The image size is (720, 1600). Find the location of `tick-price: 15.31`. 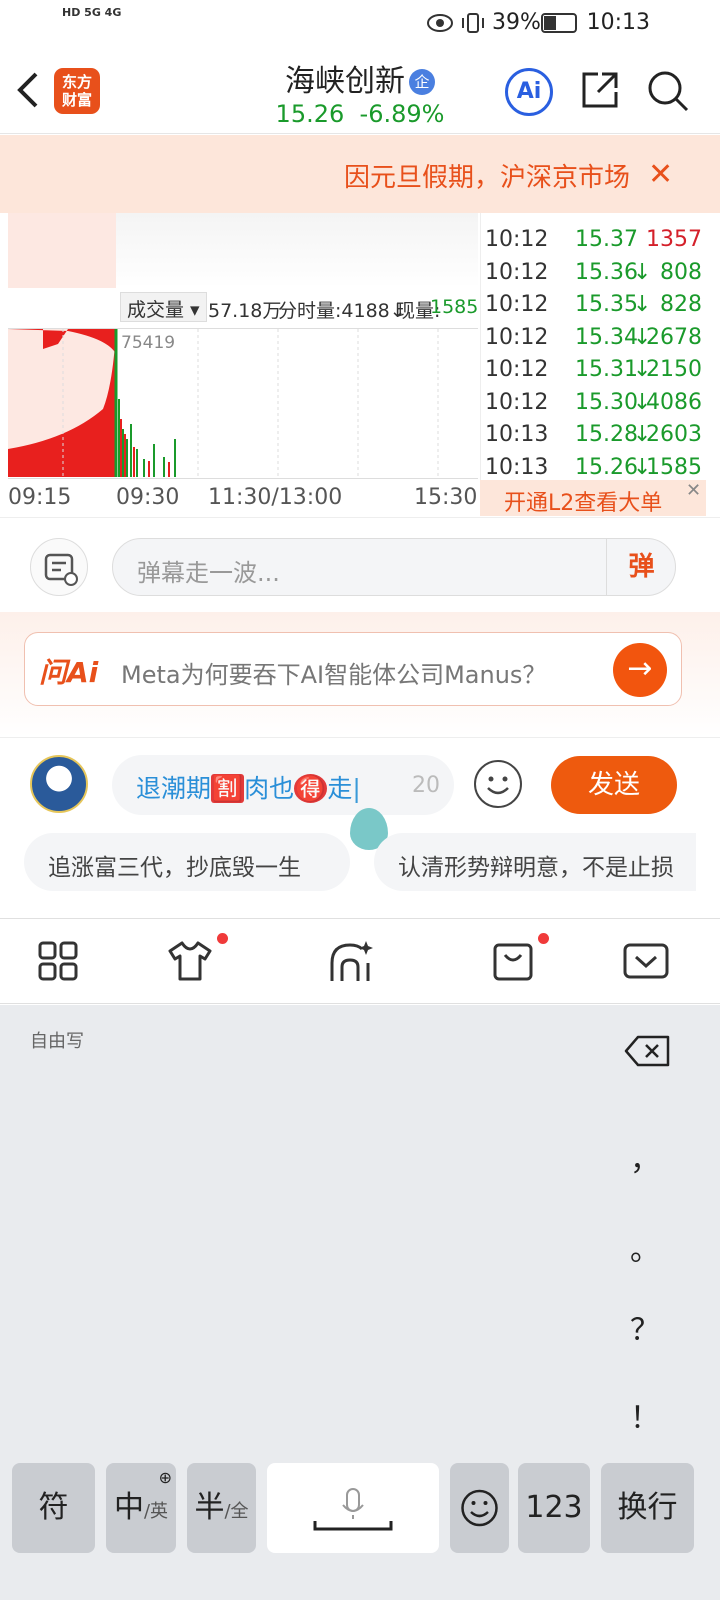

tick-price: 15.31 is located at coordinates (606, 369).